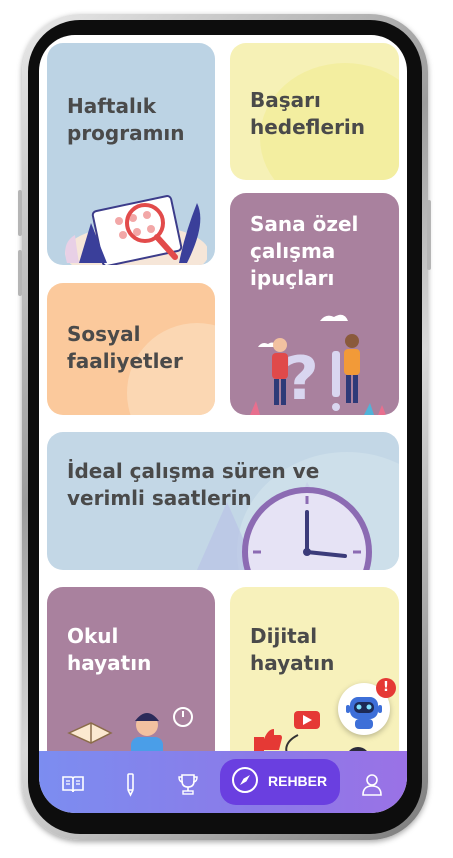 The height and width of the screenshot is (858, 453). I want to click on card-school-life-title: Okul hayatın, so click(109, 649).